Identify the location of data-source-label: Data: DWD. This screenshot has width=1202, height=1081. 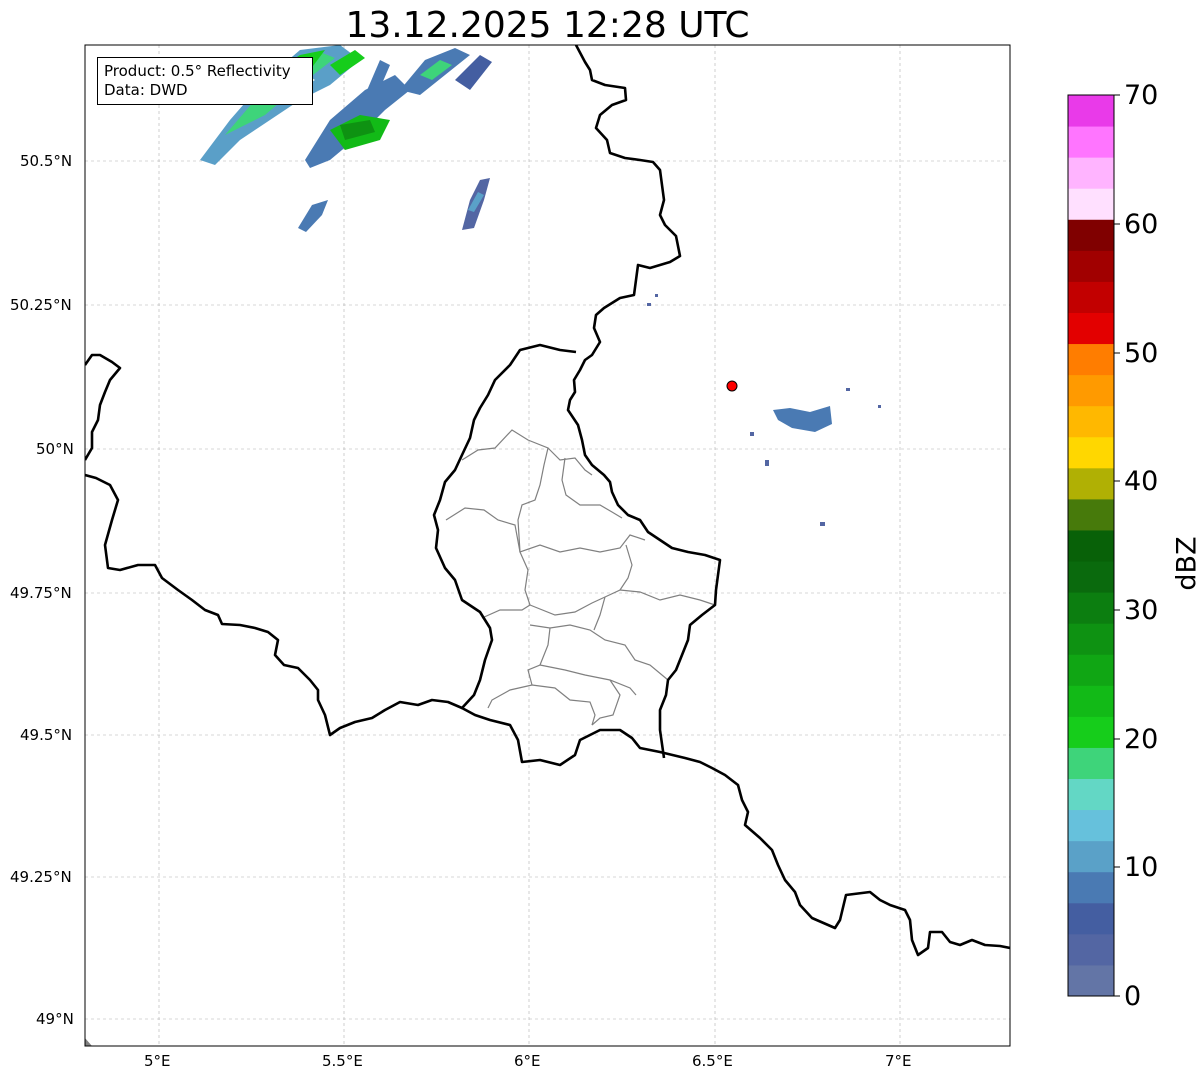
(146, 90).